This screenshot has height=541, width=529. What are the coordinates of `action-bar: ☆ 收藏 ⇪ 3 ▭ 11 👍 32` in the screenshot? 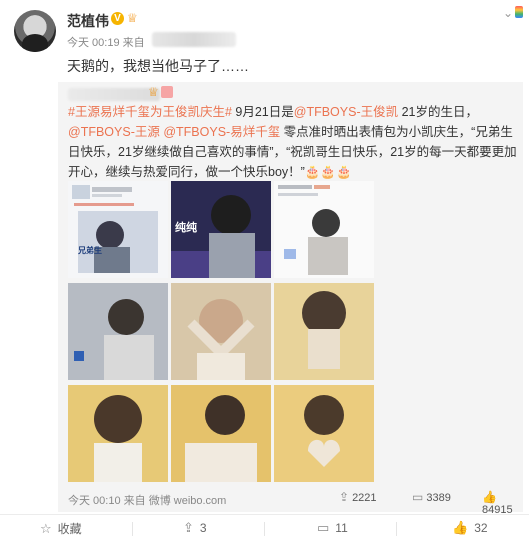 It's located at (264, 528).